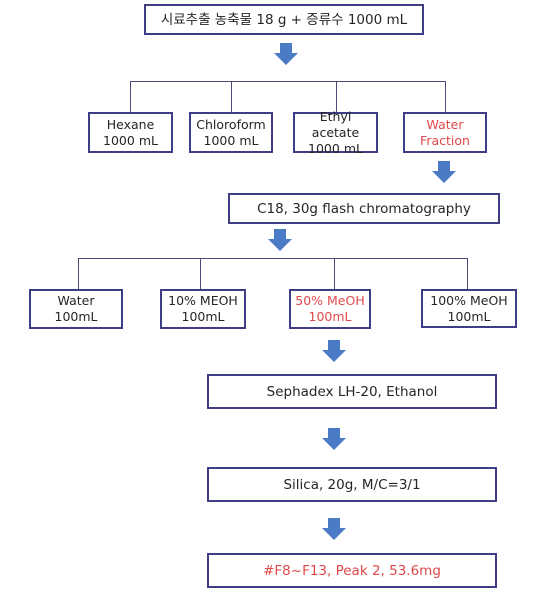  What do you see at coordinates (445, 97) in the screenshot?
I see `branch-connector-water-fraction` at bounding box center [445, 97].